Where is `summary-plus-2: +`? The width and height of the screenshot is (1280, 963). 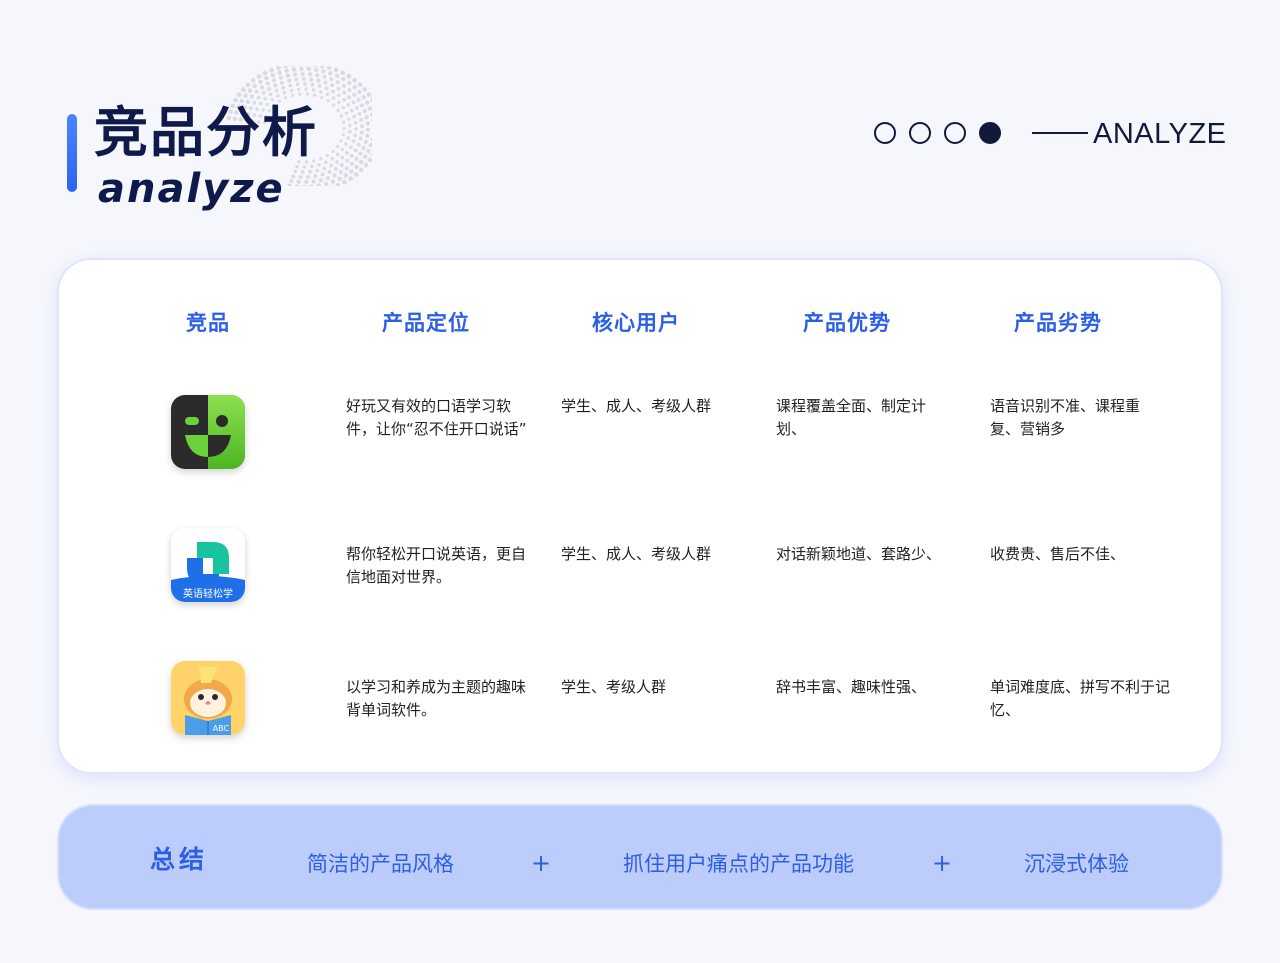
summary-plus-2: + is located at coordinates (942, 863).